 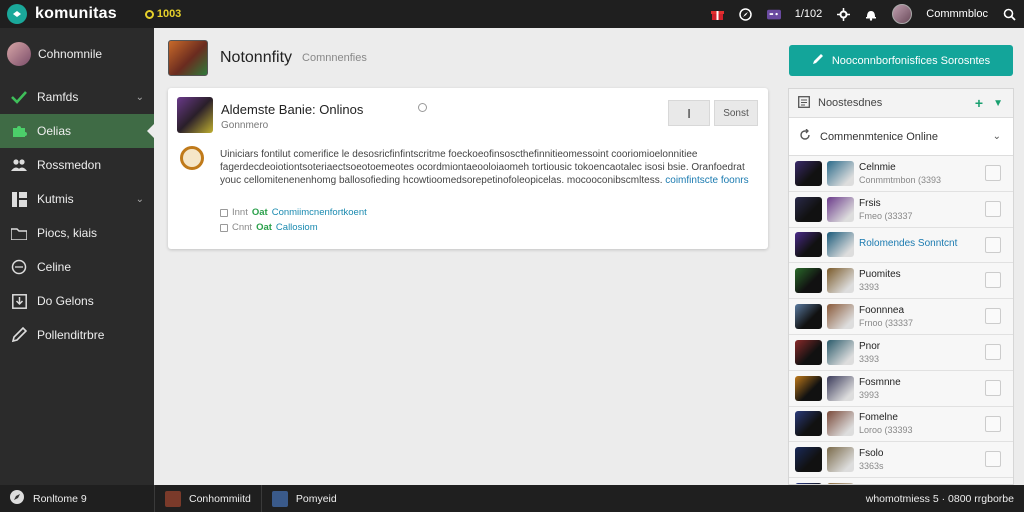 I want to click on list-item: Fomelne Loroo (33393, so click(x=901, y=424).